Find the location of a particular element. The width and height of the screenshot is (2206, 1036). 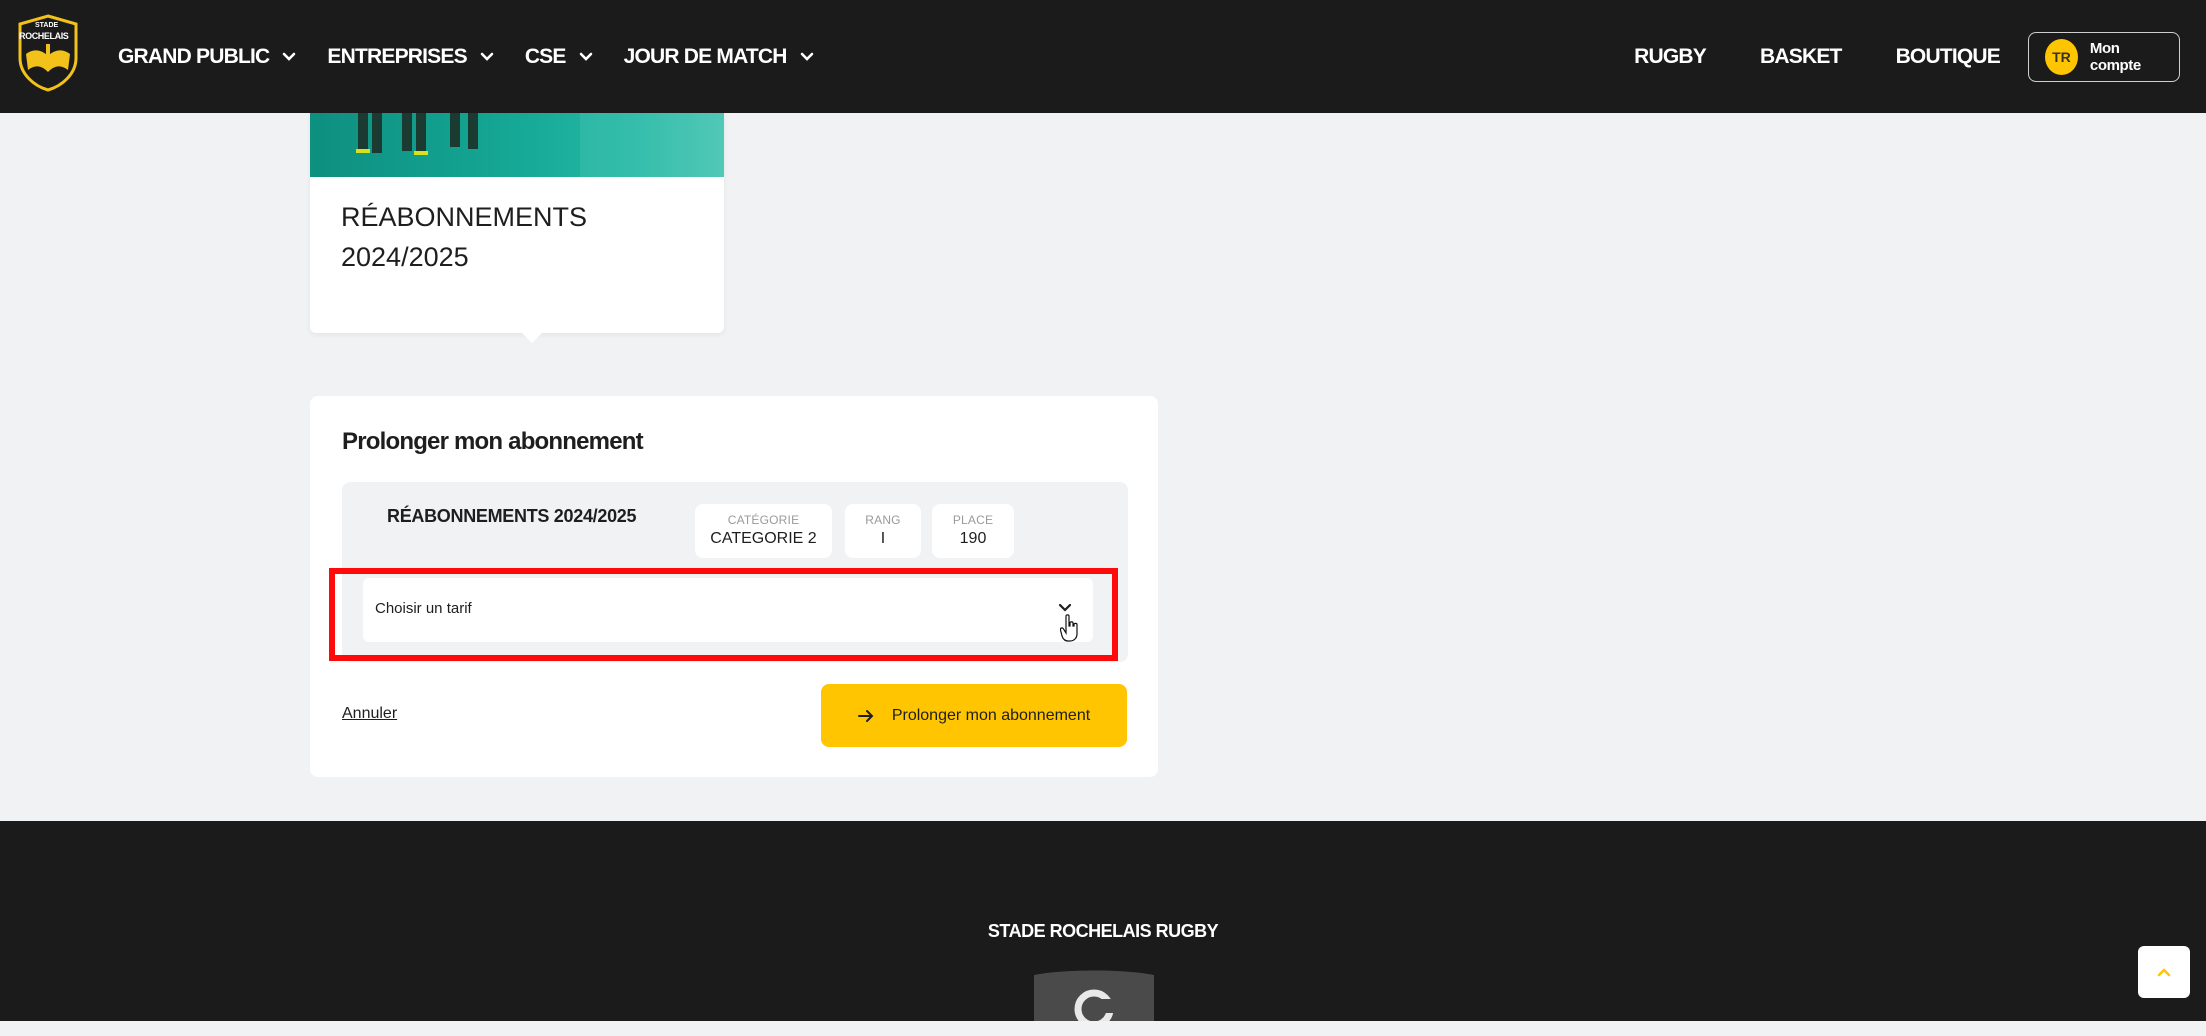

scroll-to-top-button is located at coordinates (2164, 972).